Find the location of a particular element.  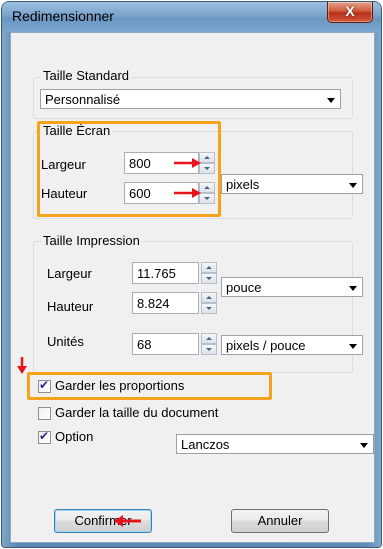

close-button: X is located at coordinates (350, 12).